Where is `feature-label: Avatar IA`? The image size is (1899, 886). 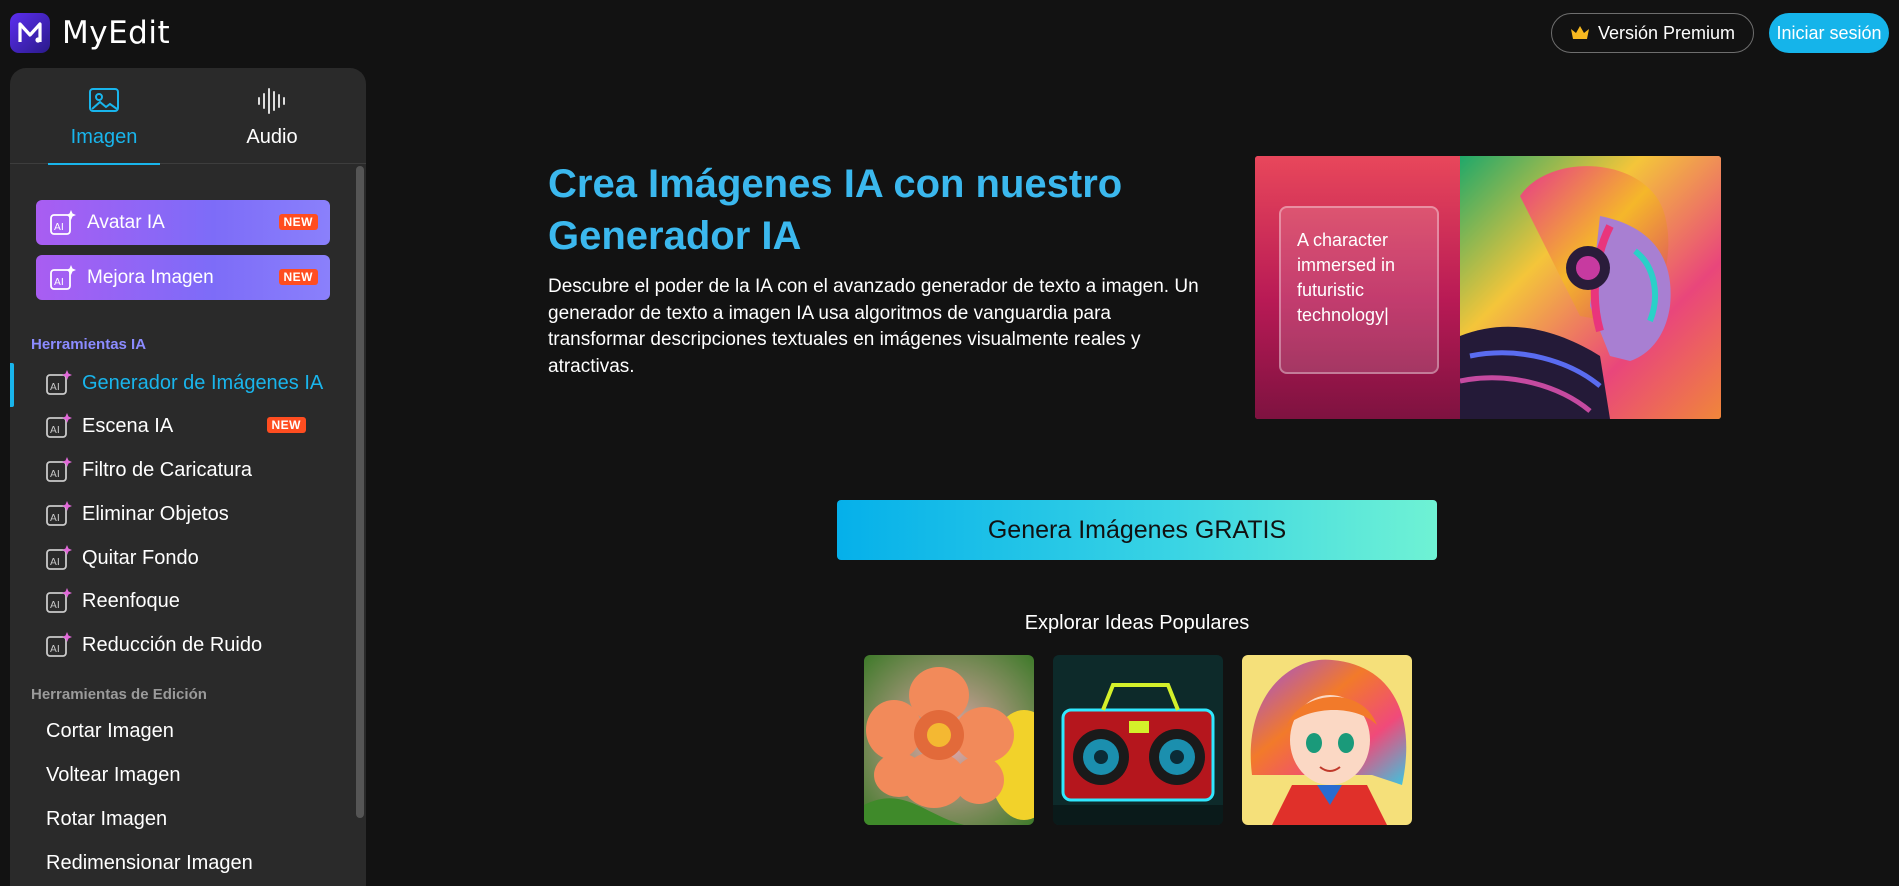
feature-label: Avatar IA is located at coordinates (126, 222).